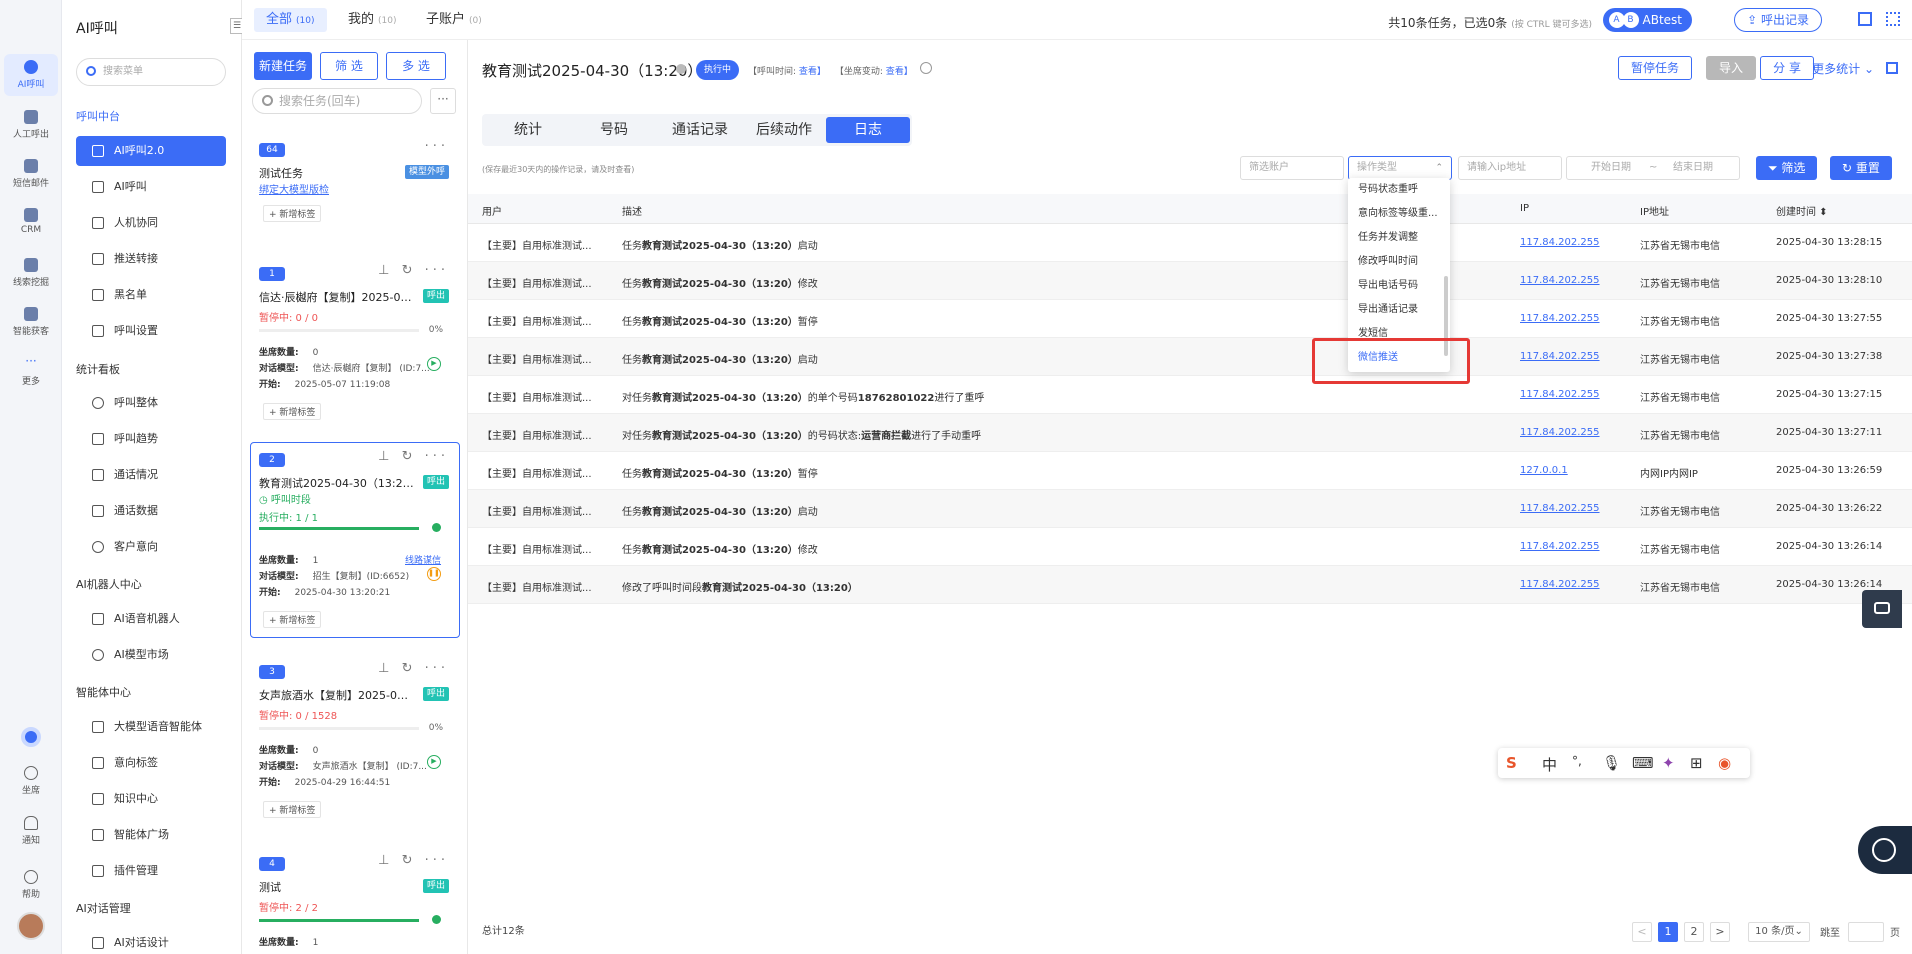  What do you see at coordinates (31, 926) in the screenshot?
I see `avatar` at bounding box center [31, 926].